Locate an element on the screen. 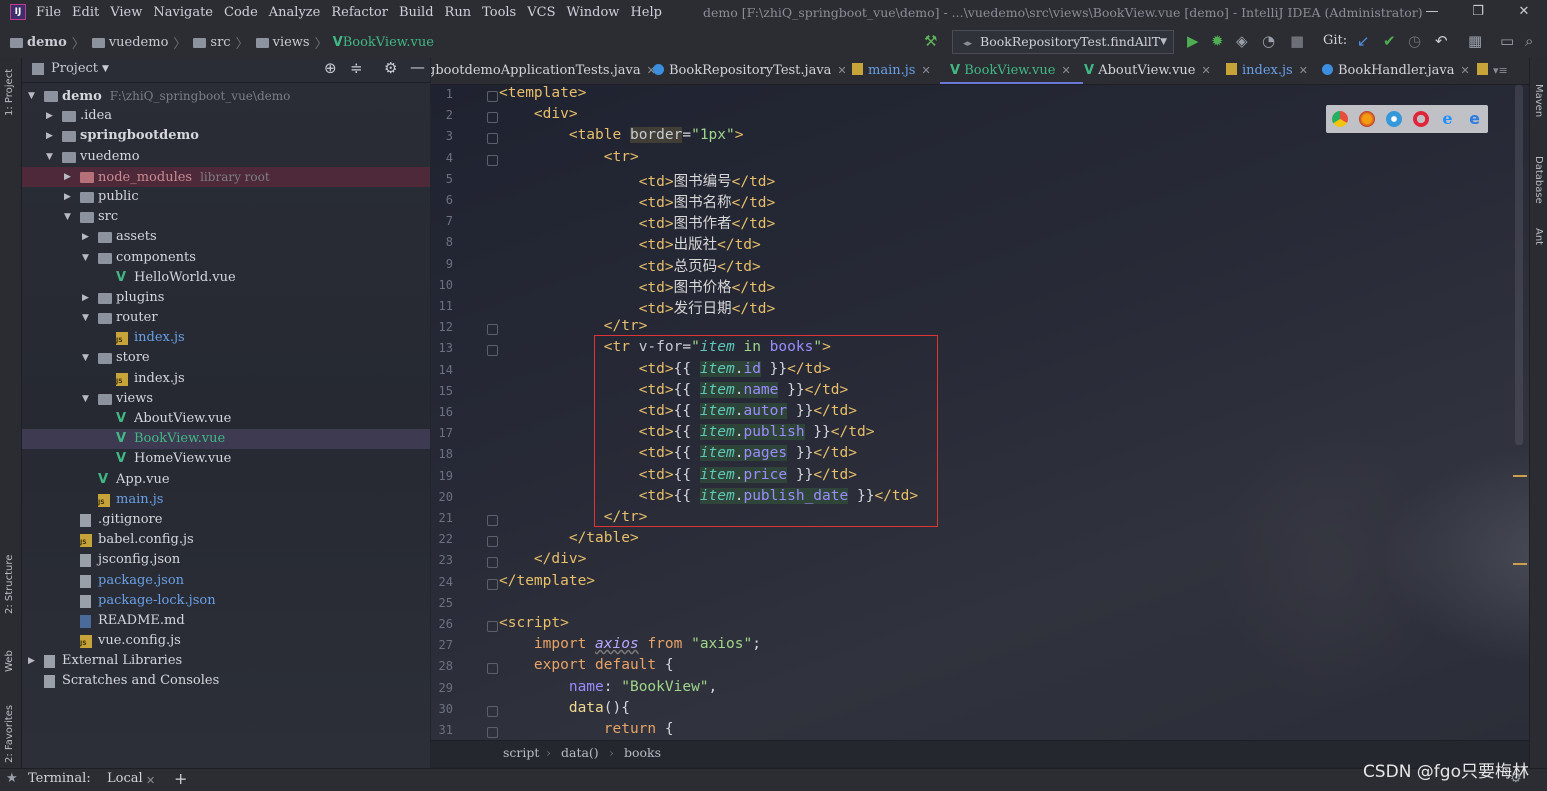 This screenshot has height=791, width=1547. opera-icon is located at coordinates (1420, 119).